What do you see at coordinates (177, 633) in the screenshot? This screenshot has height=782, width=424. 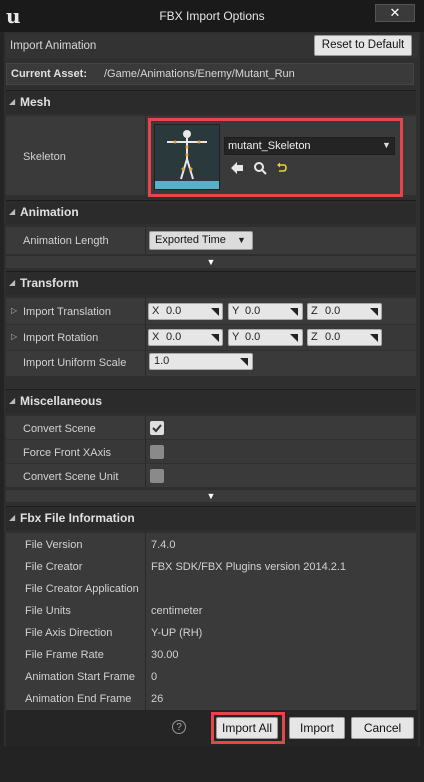 I see `info-value: Y-UP (RH)` at bounding box center [177, 633].